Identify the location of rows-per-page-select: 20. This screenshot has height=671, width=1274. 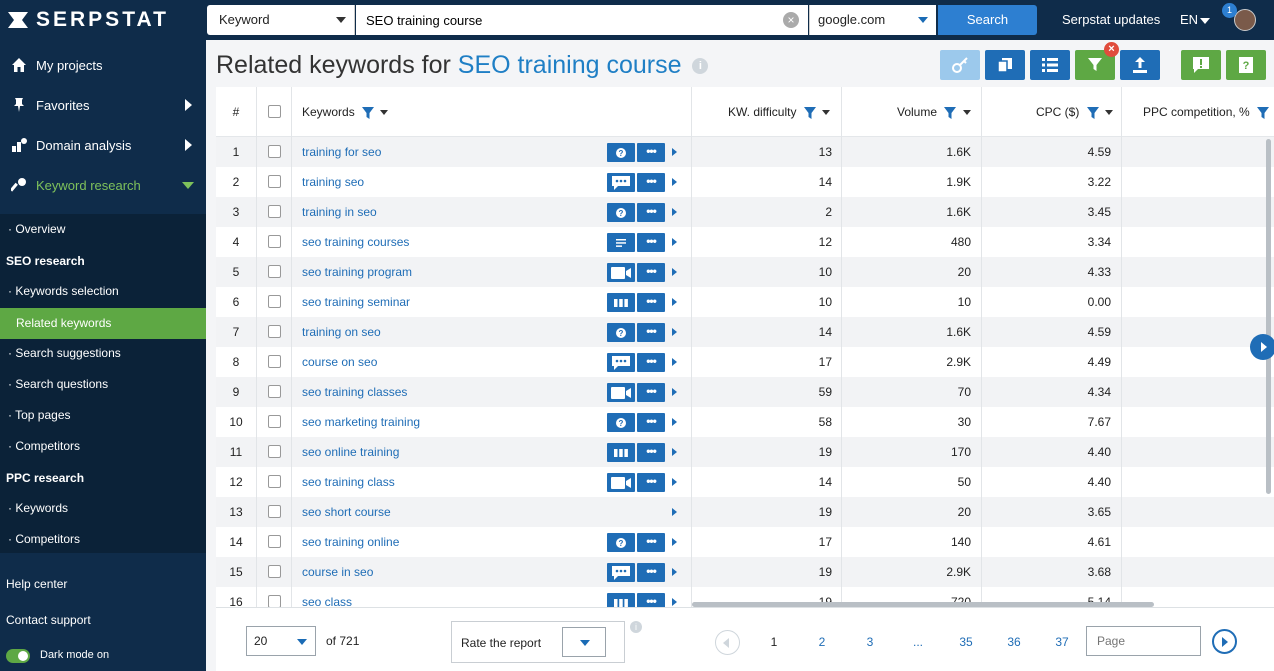
(281, 641).